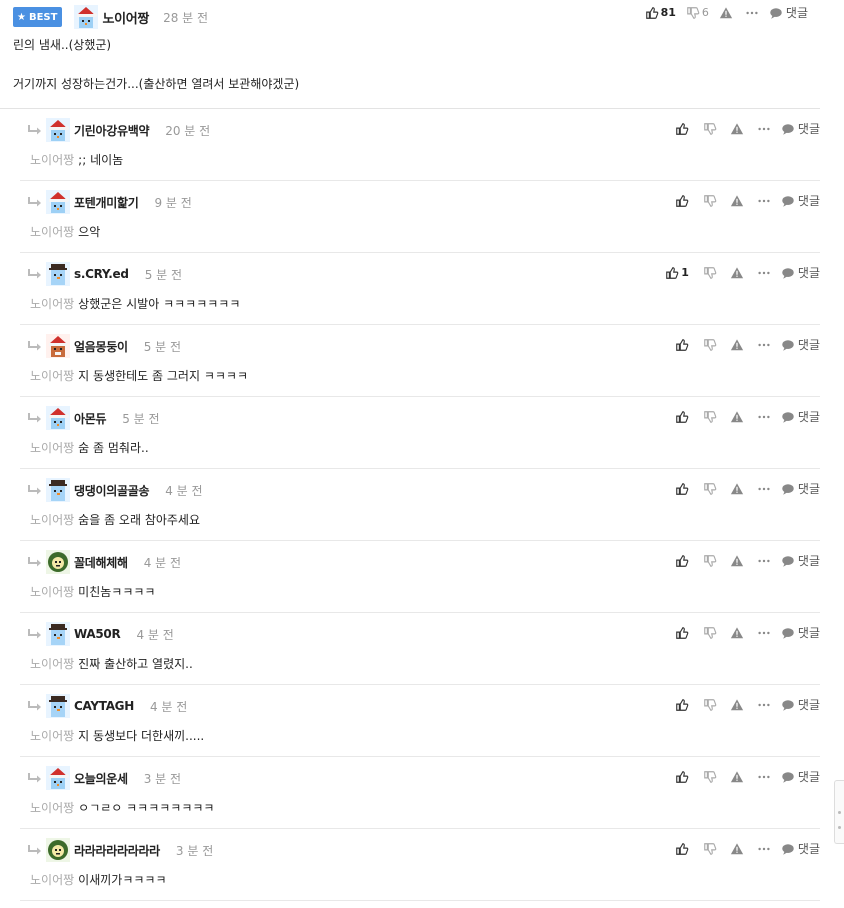  What do you see at coordinates (101, 346) in the screenshot?
I see `reply-author: 얼음몽둥이` at bounding box center [101, 346].